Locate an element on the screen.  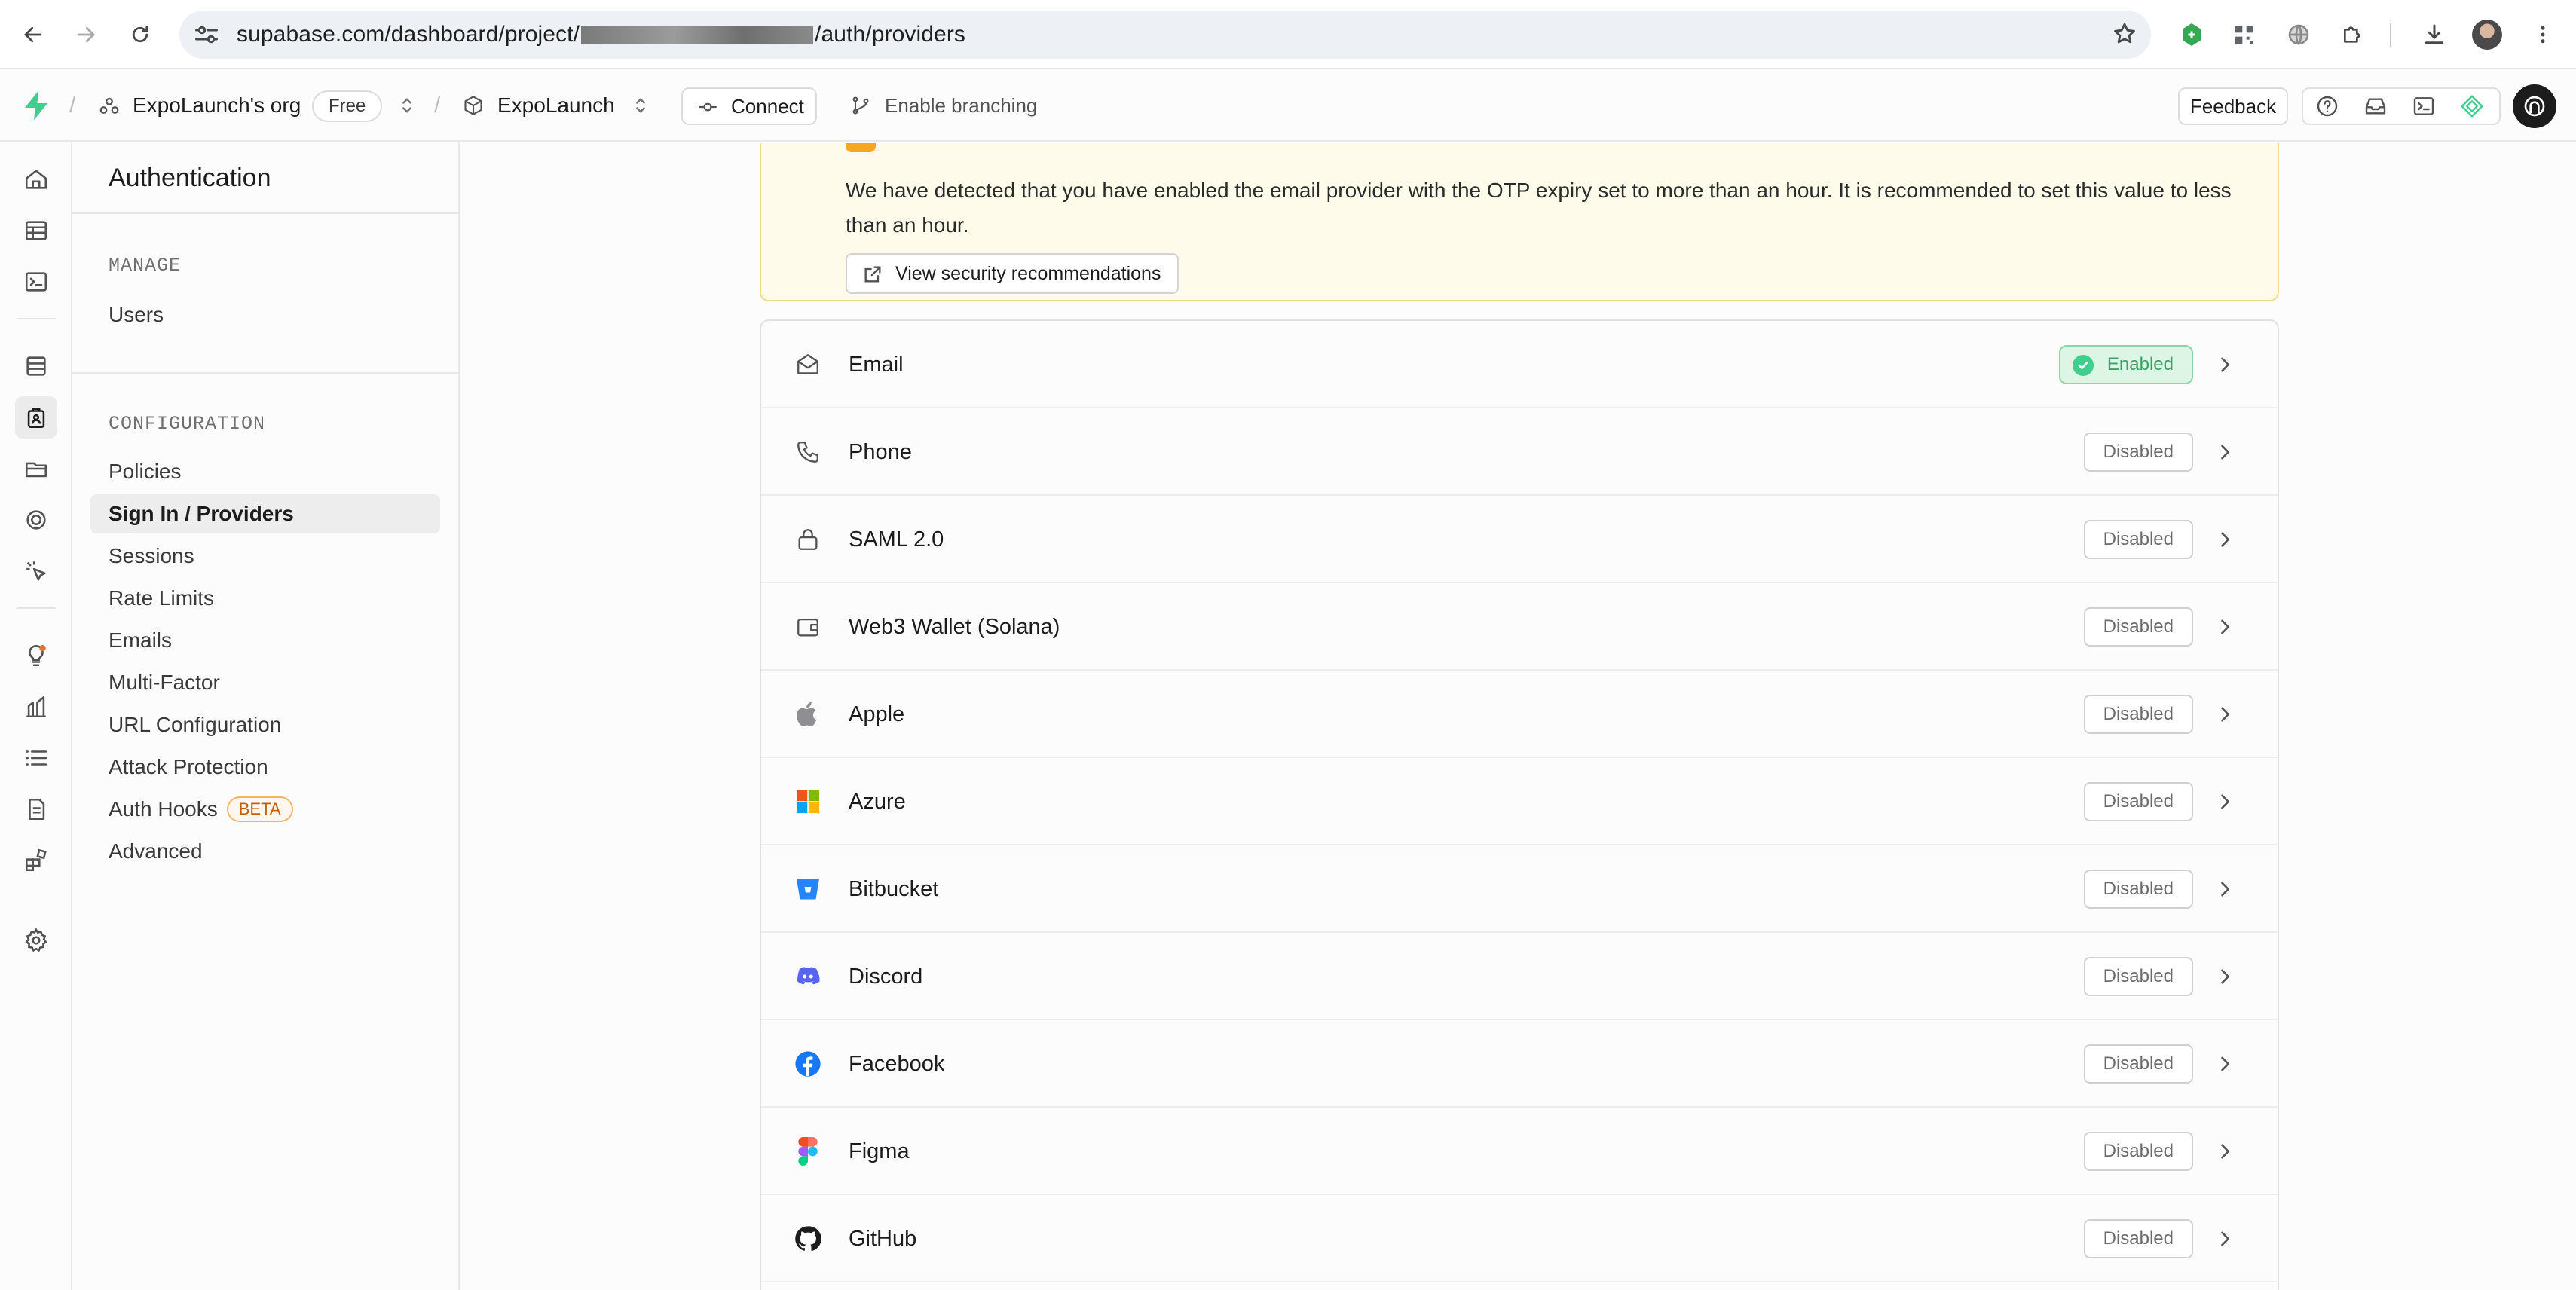
bookmark-star-icon is located at coordinates (2124, 34).